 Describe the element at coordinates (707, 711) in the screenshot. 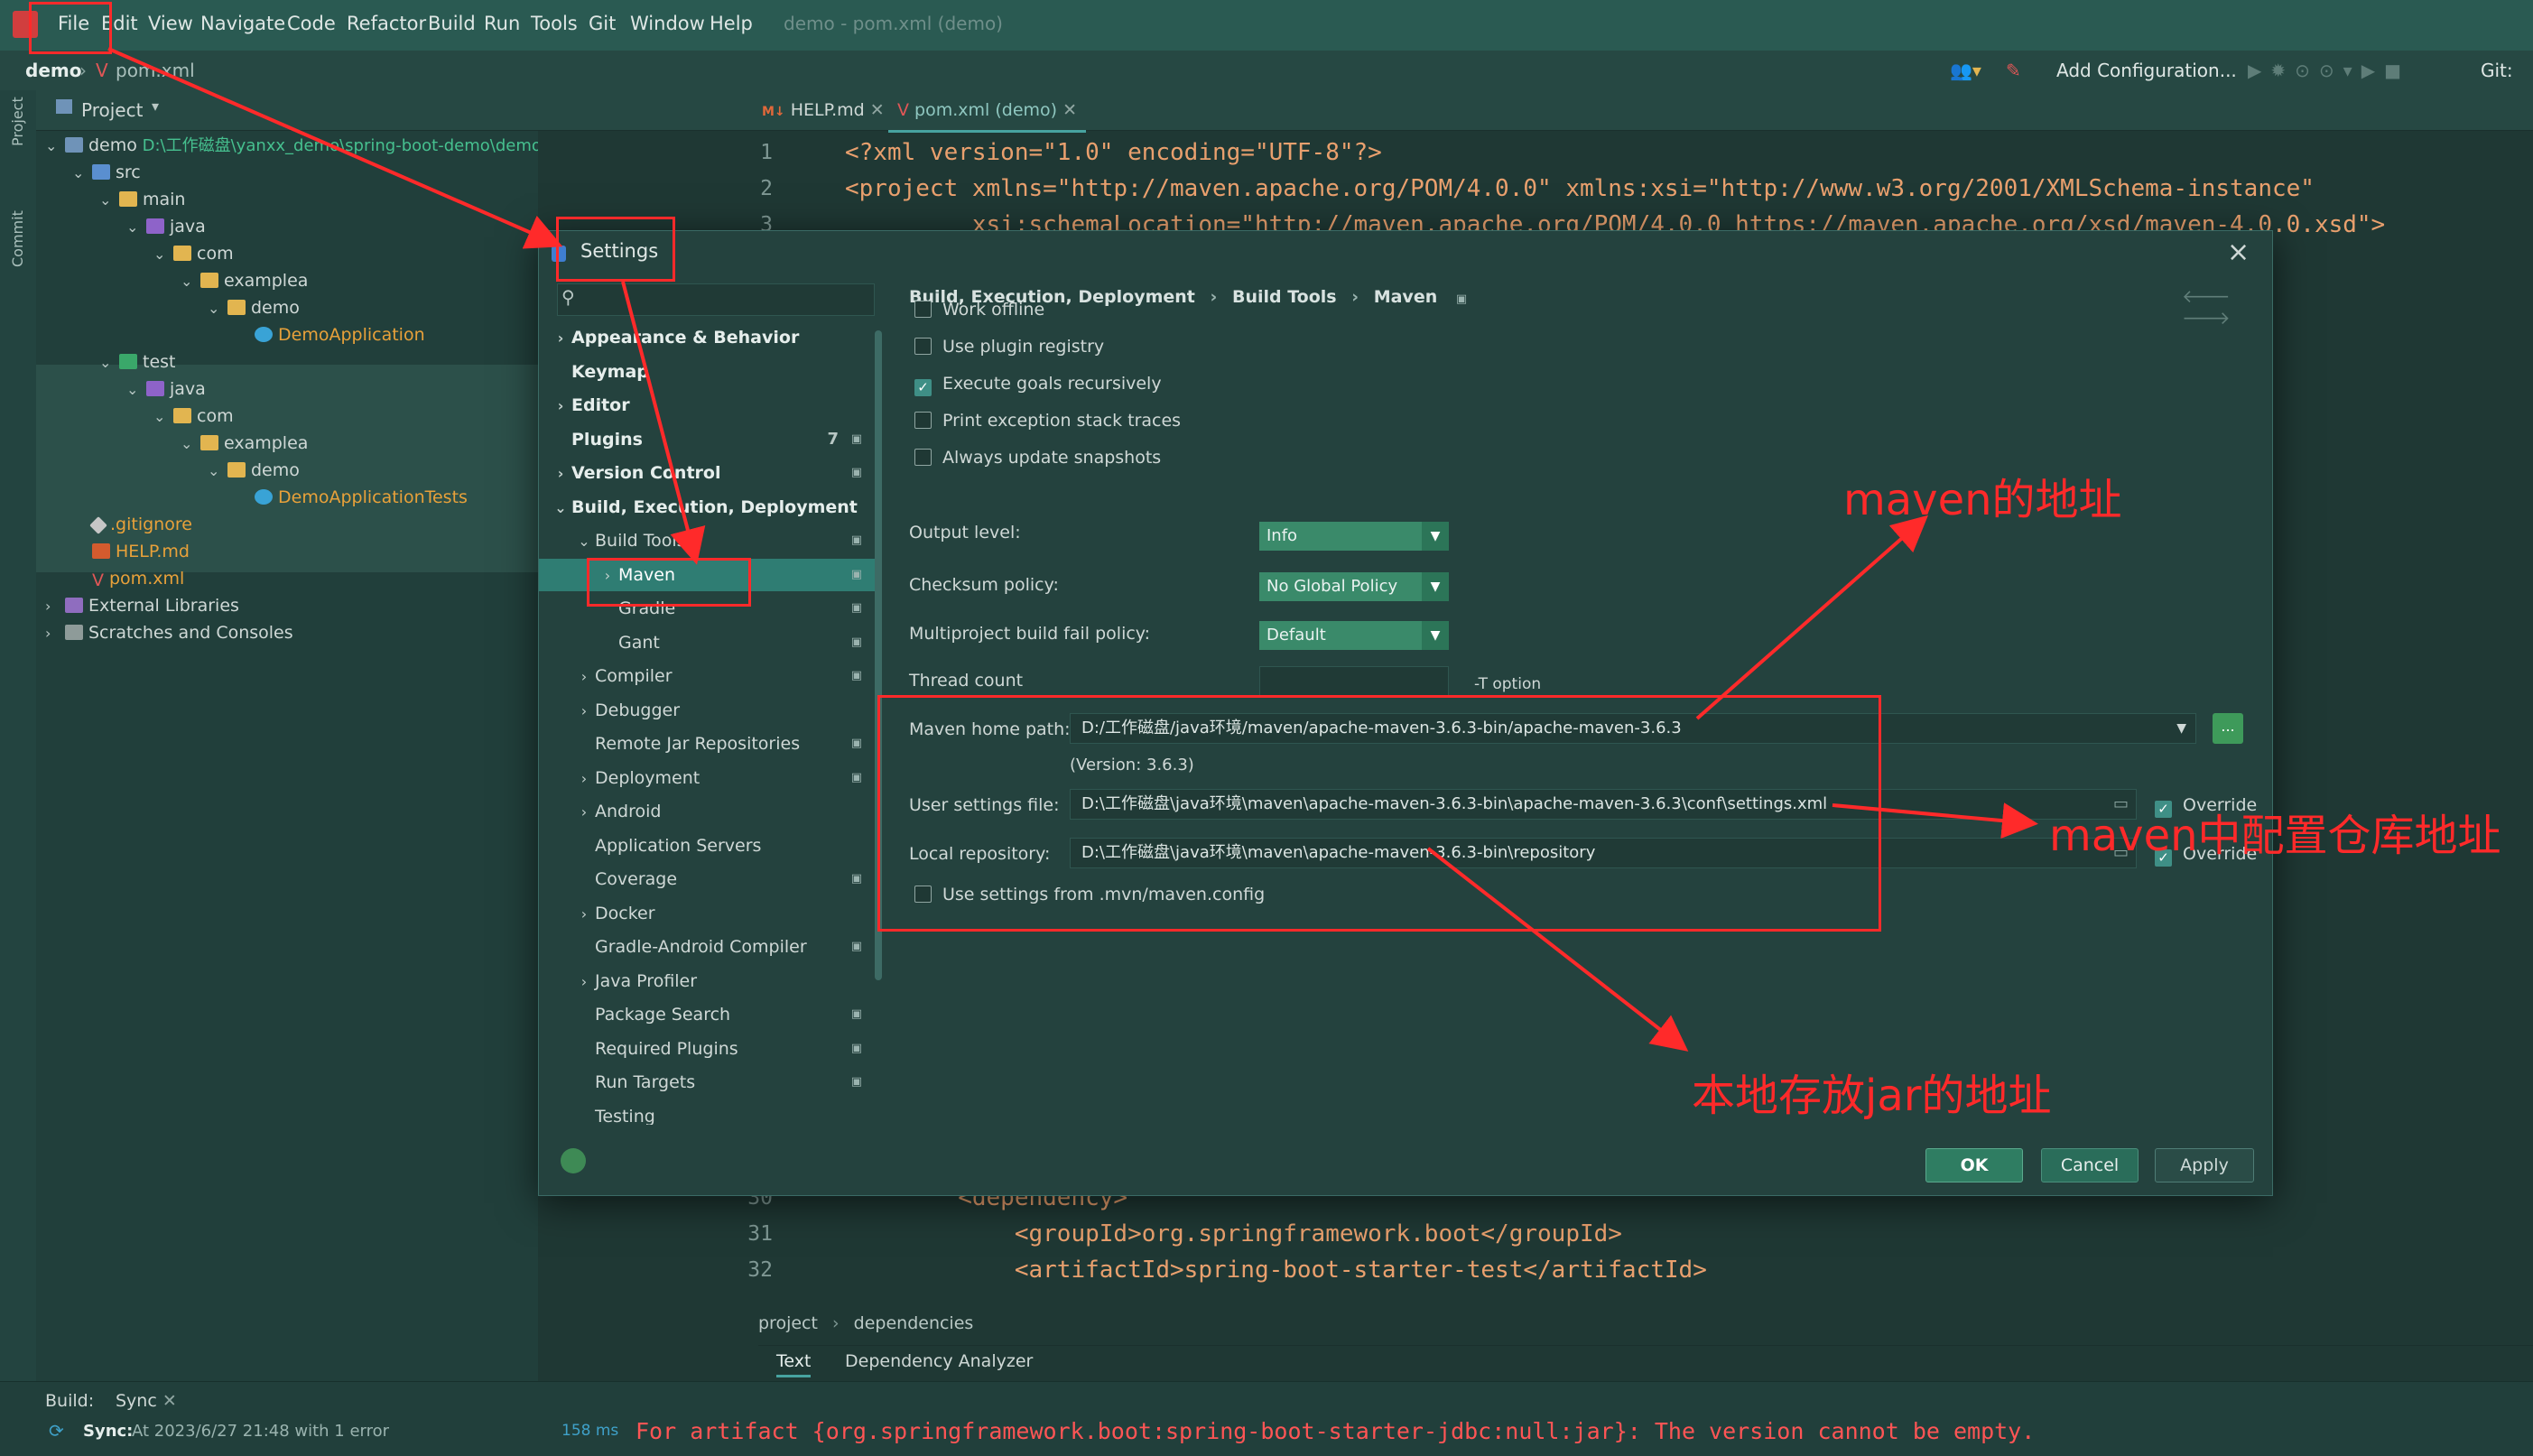

I see `settings-nav-debugger: › Debugger` at that location.